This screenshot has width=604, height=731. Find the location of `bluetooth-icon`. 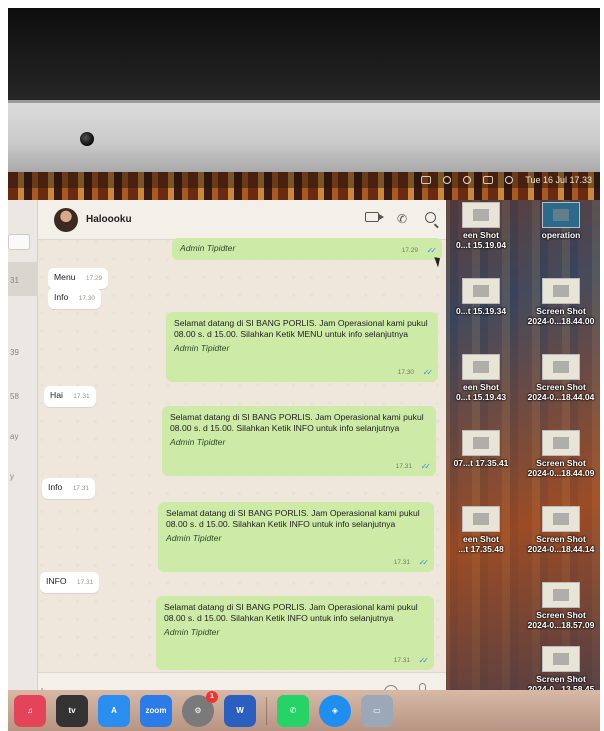

bluetooth-icon is located at coordinates (447, 180).